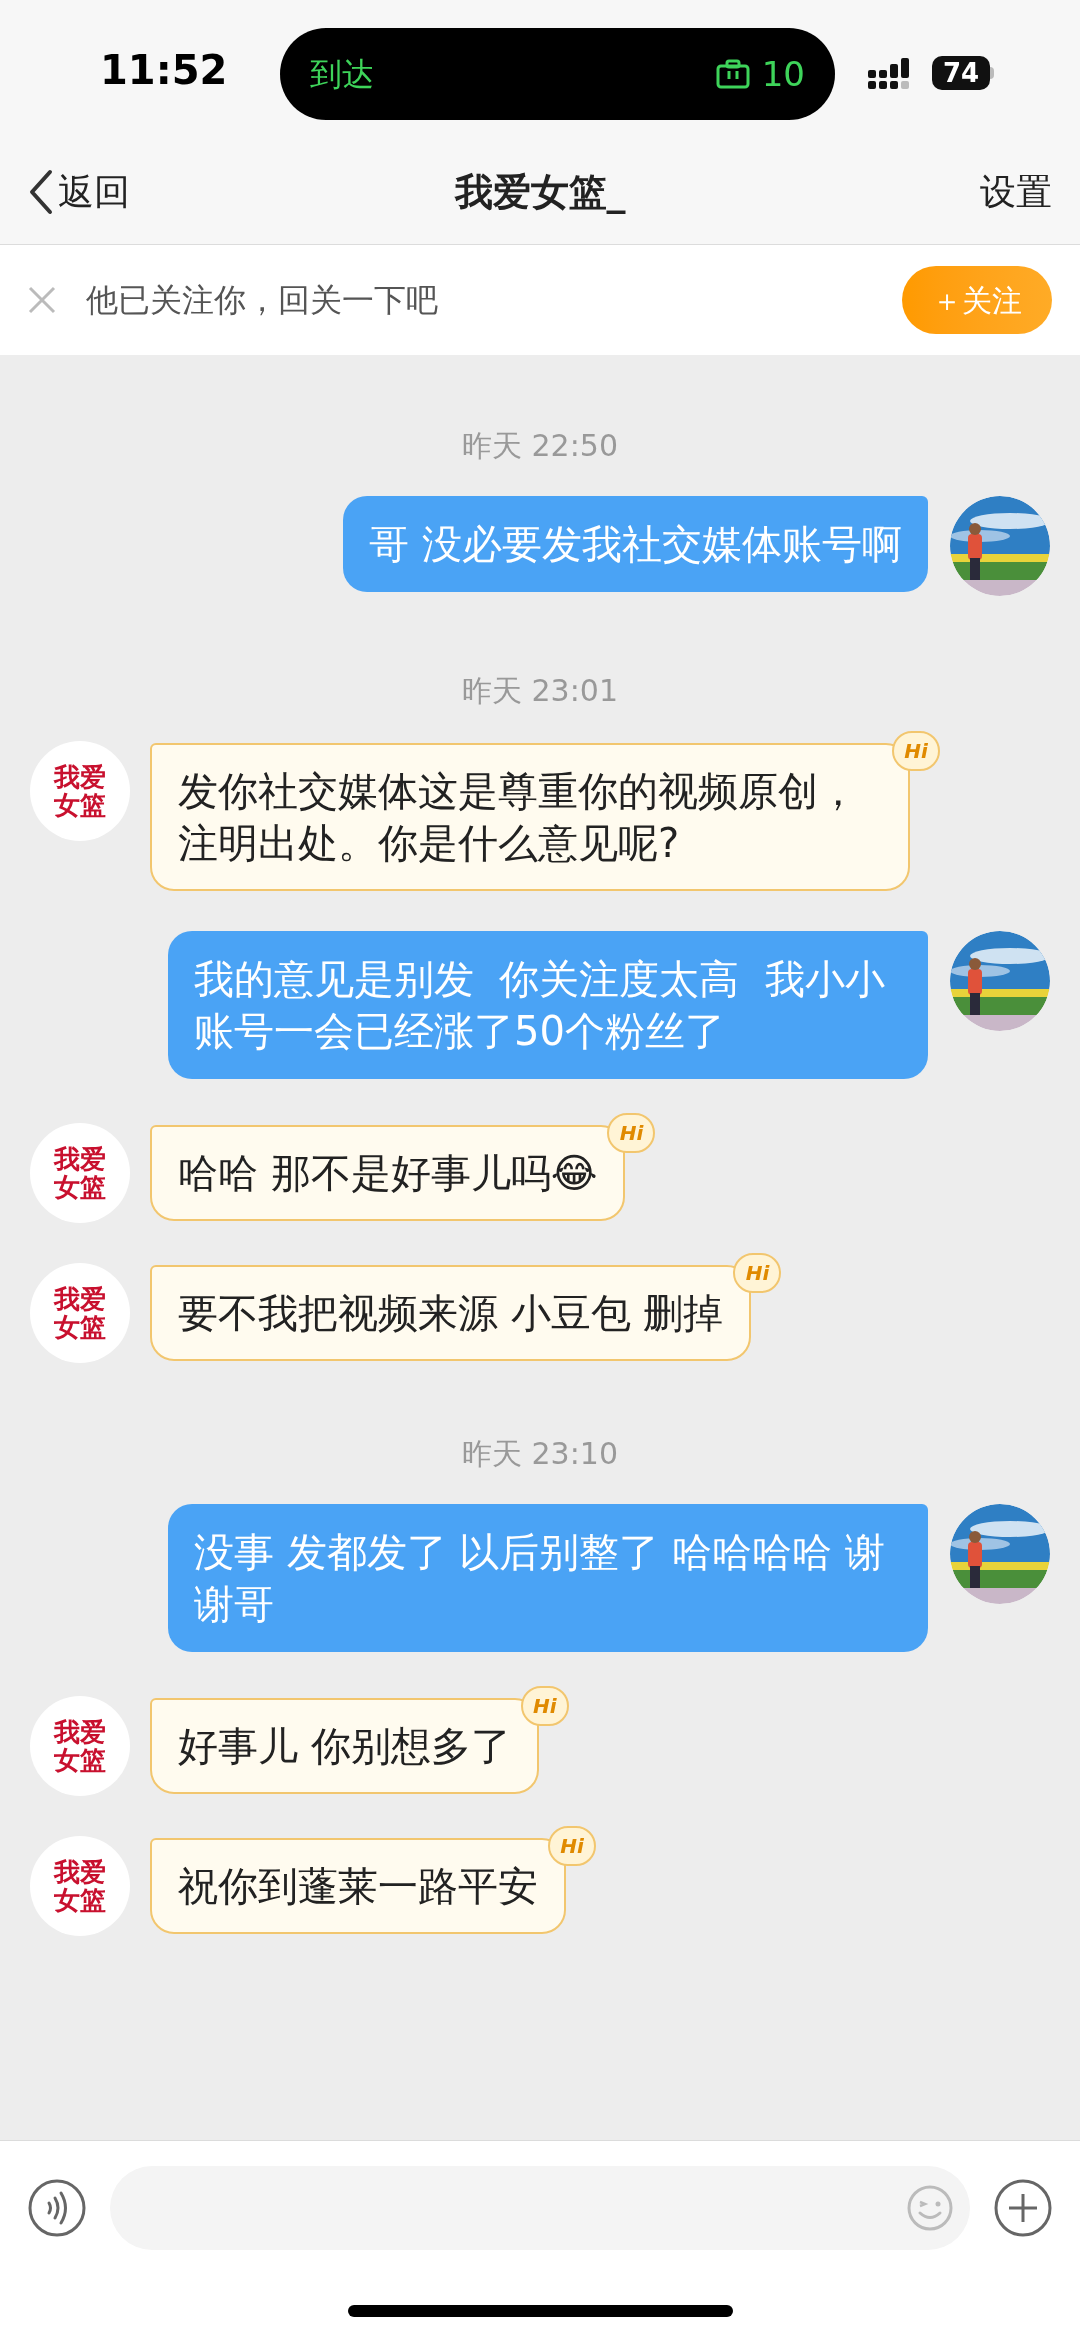 This screenshot has width=1080, height=2341. Describe the element at coordinates (57, 2208) in the screenshot. I see `voice-icon` at that location.